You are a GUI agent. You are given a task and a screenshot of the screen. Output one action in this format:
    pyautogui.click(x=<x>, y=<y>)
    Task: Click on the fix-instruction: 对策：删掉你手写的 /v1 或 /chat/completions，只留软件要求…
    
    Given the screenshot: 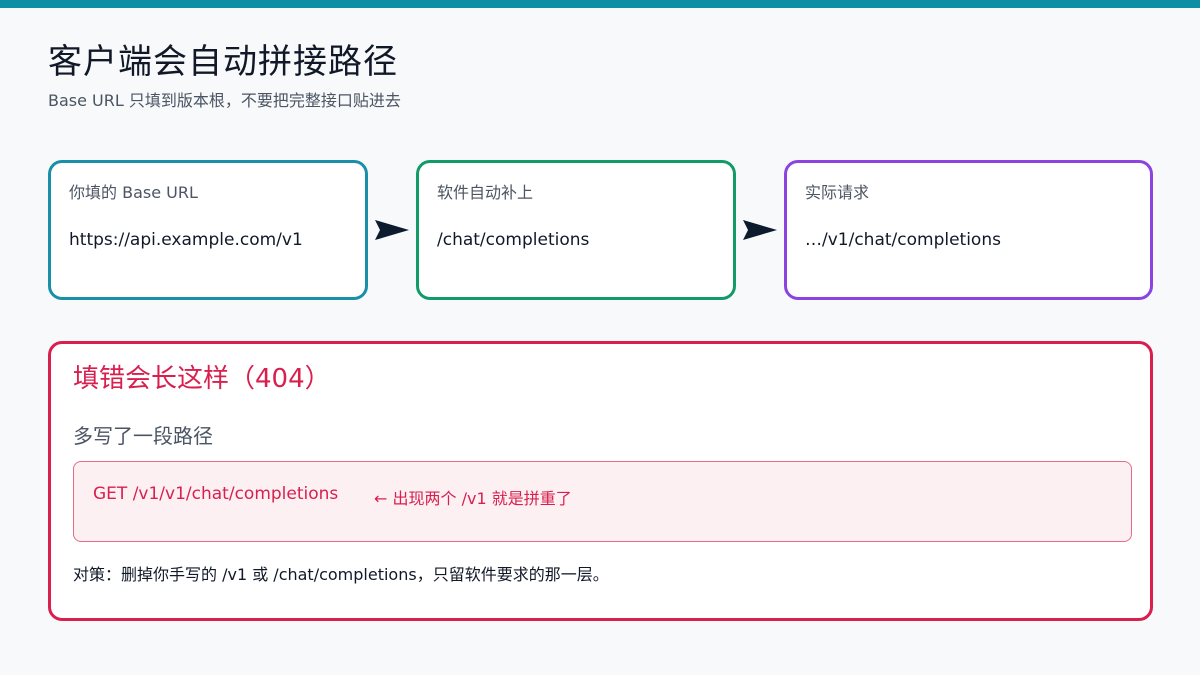 What is the action you would take?
    pyautogui.click(x=341, y=574)
    